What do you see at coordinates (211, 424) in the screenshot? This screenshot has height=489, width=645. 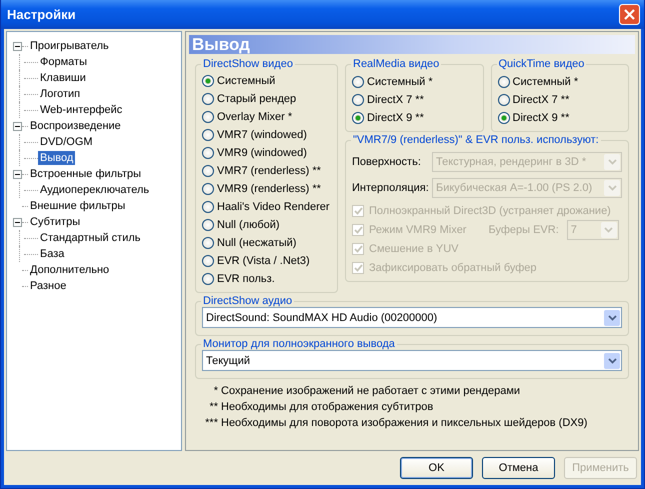 I see `footnote-mark: ***` at bounding box center [211, 424].